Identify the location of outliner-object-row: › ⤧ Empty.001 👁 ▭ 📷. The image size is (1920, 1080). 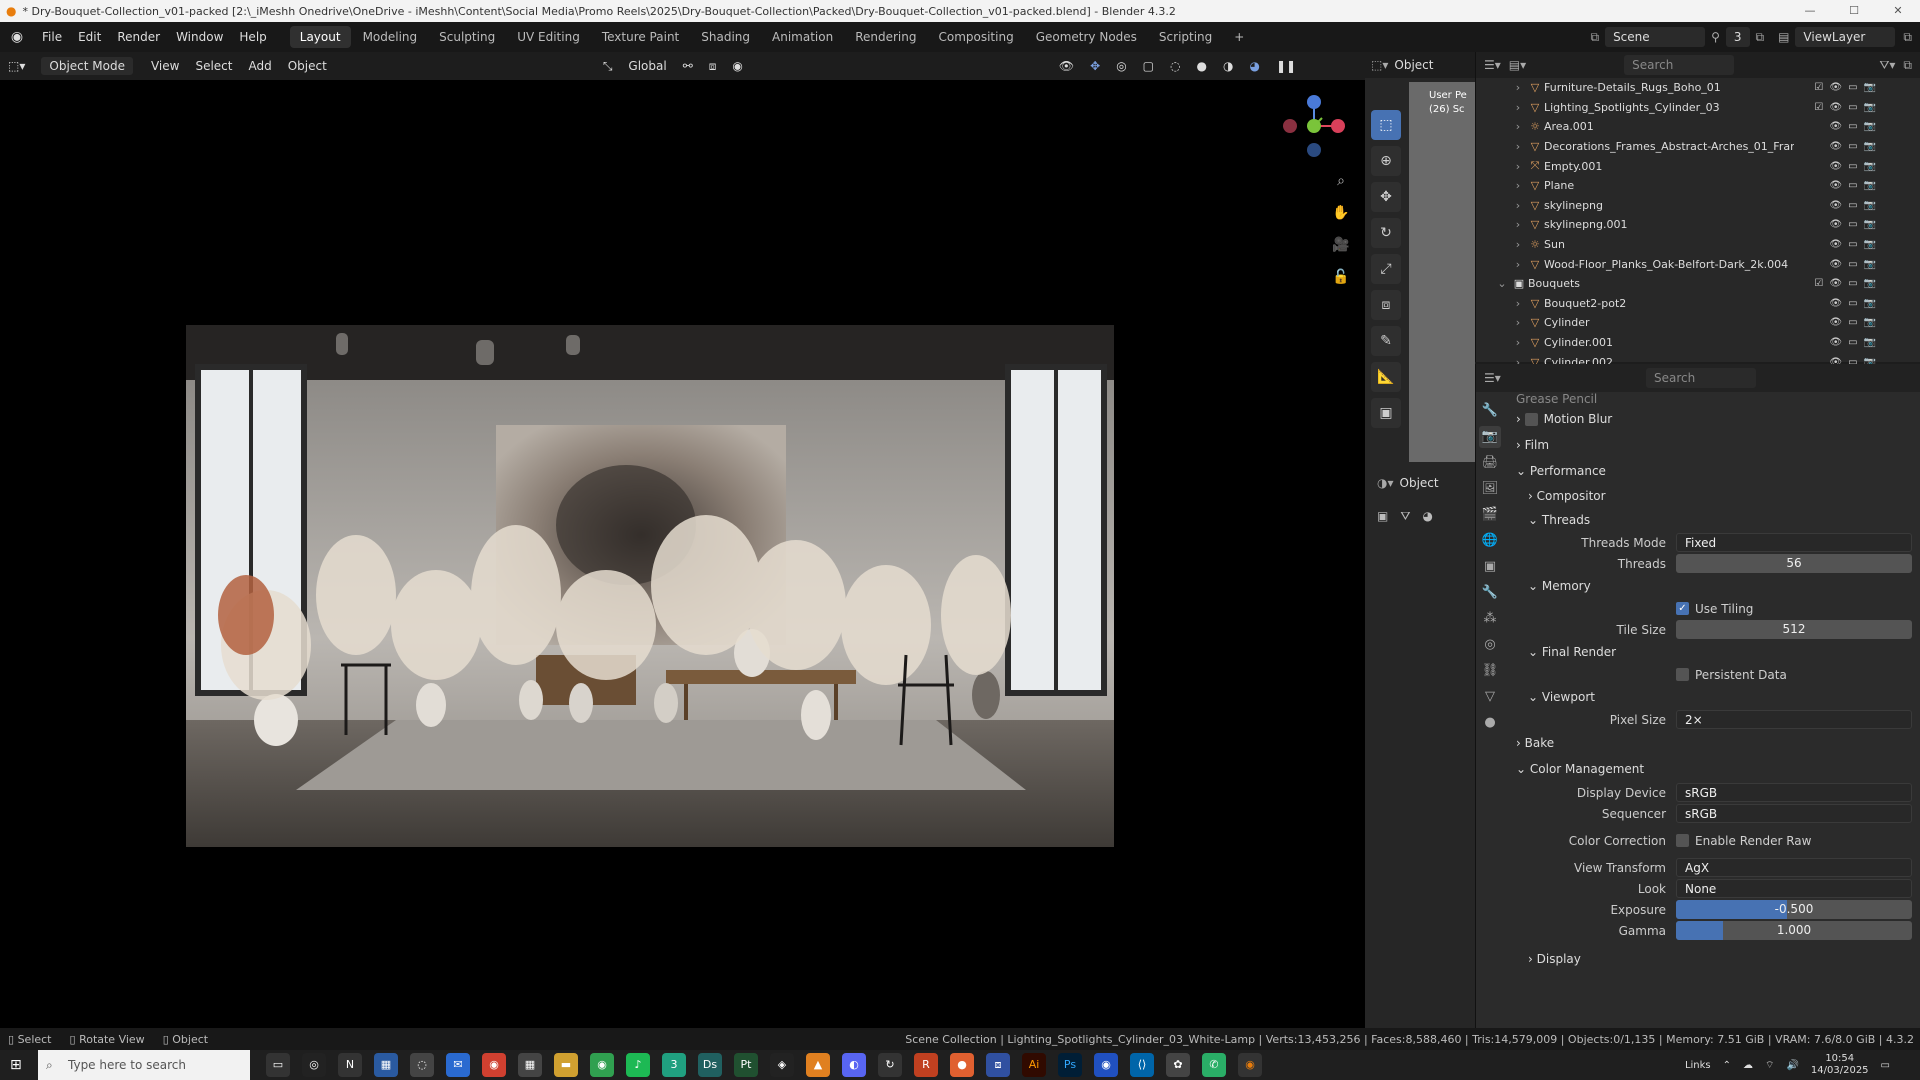
(1698, 166).